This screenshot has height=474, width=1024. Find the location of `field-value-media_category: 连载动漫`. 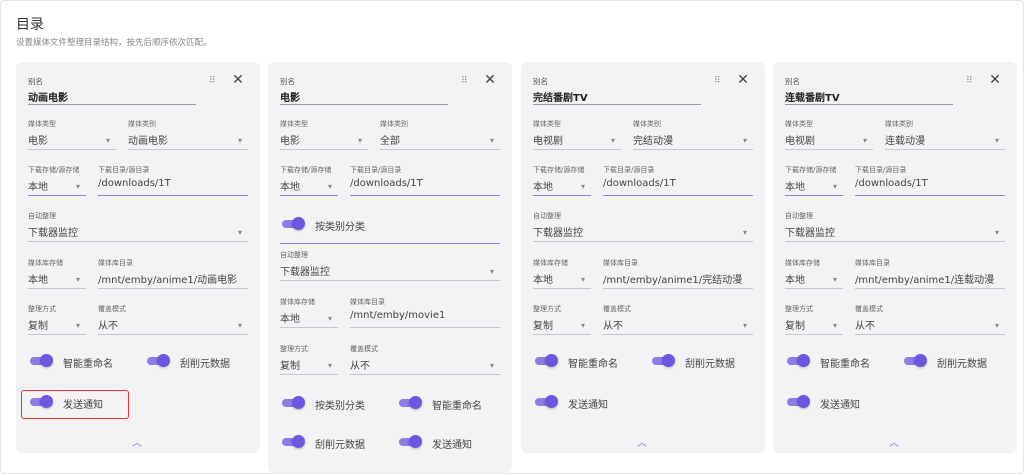

field-value-media_category: 连载动漫 is located at coordinates (938, 139).